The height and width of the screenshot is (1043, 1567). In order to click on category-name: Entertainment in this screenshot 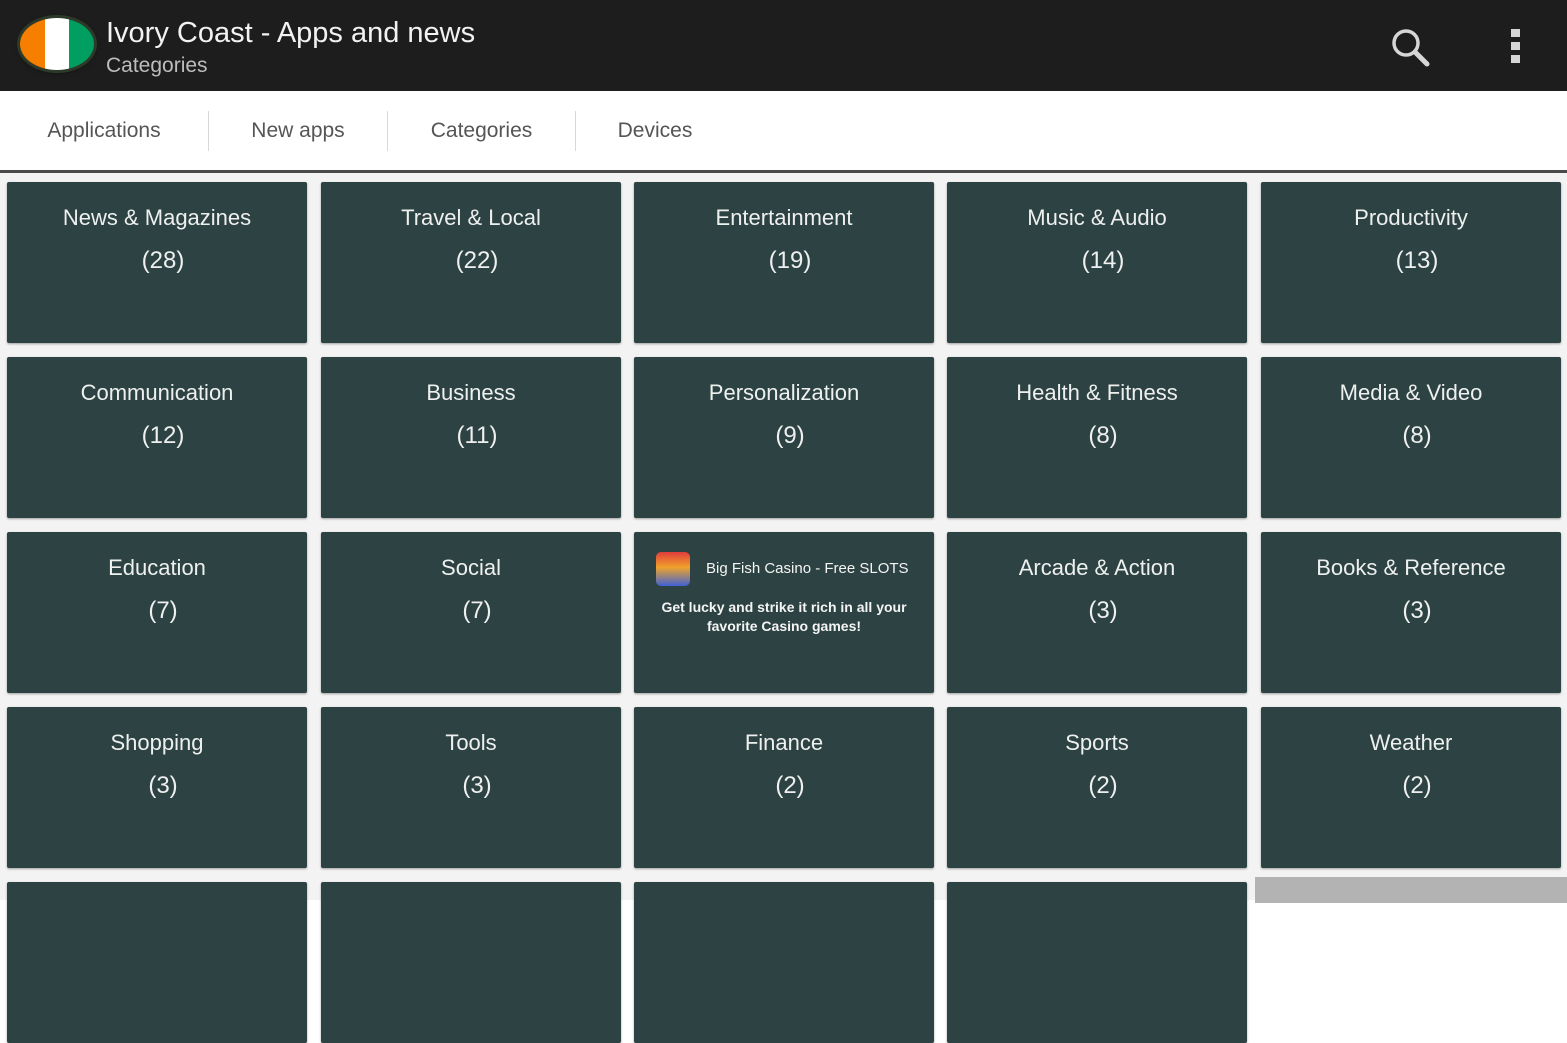, I will do `click(784, 217)`.